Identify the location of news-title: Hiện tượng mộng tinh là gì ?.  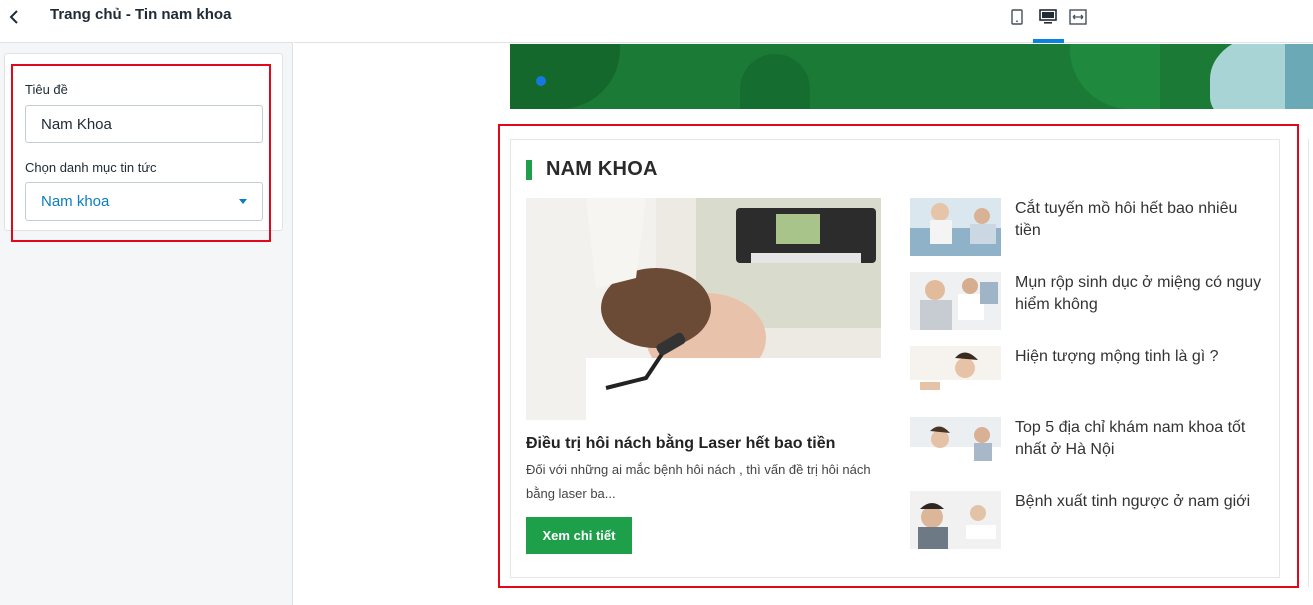
(1117, 356).